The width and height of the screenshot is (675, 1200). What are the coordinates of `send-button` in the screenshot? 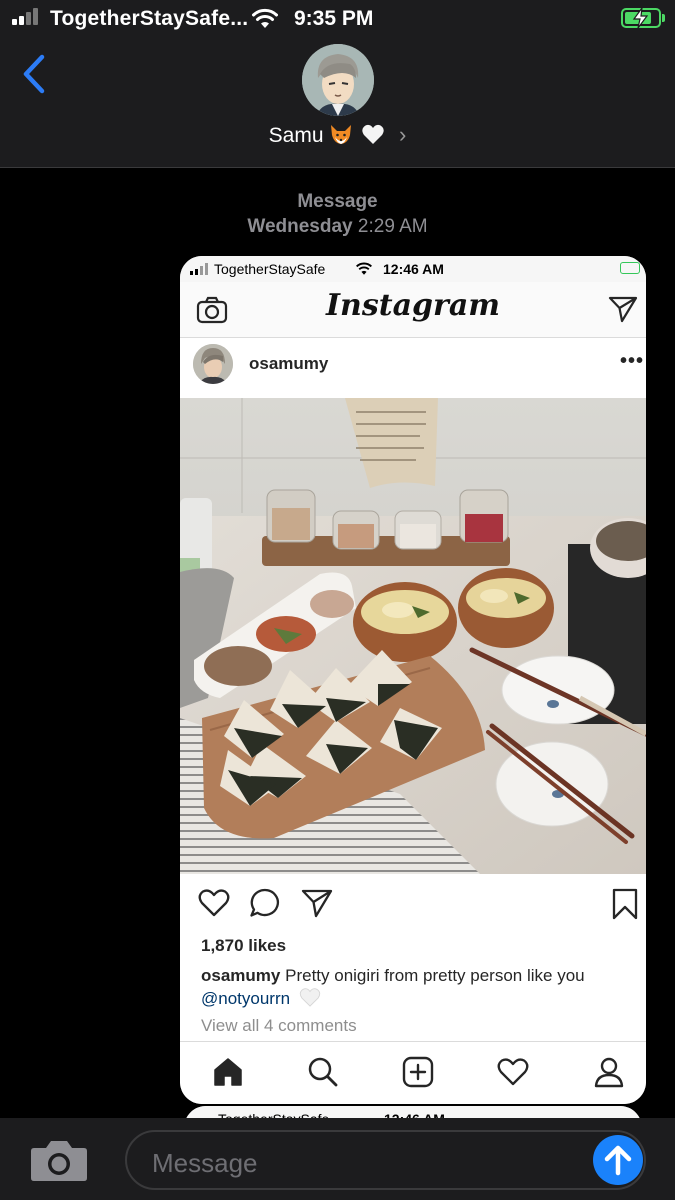 It's located at (618, 1160).